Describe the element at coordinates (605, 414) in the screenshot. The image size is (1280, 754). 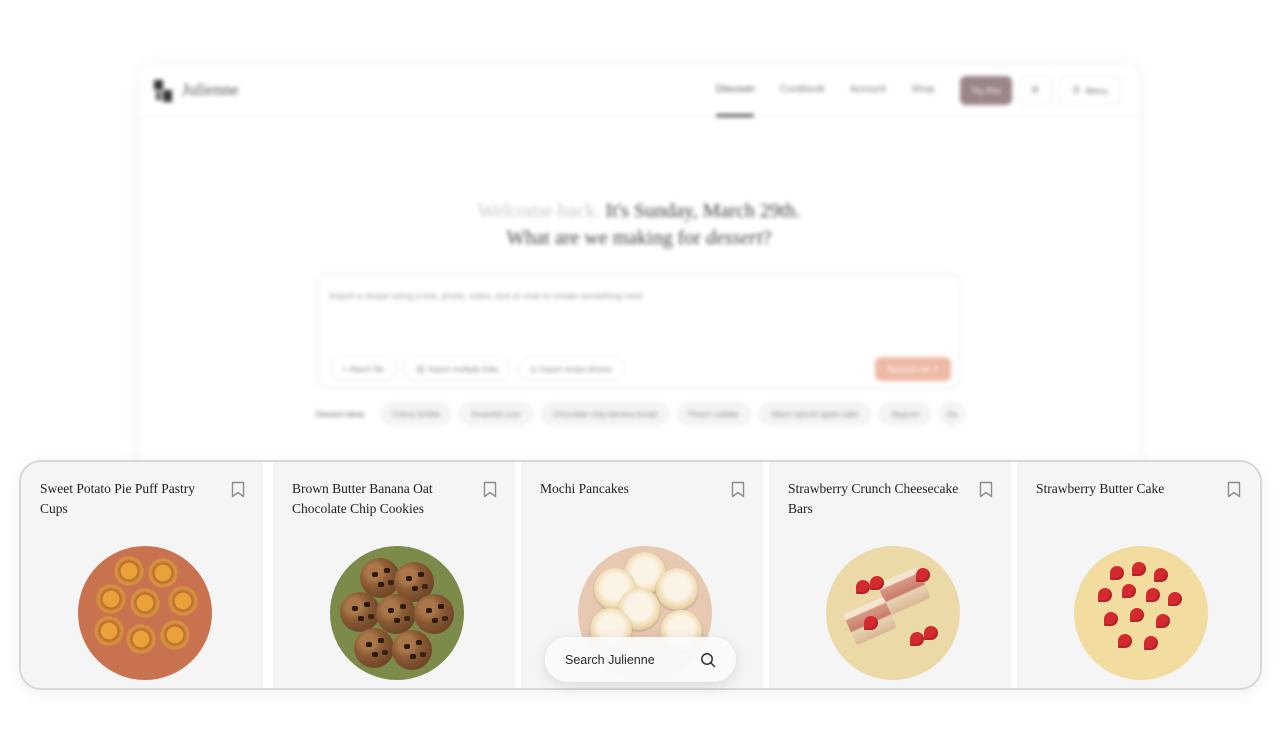
I see `idea-chip: Chocolate chip banana bread` at that location.